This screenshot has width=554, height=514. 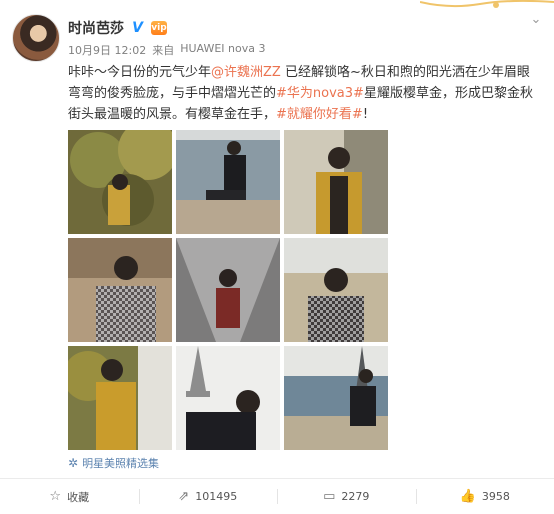 I want to click on comment-icon: ▭, so click(x=329, y=496).